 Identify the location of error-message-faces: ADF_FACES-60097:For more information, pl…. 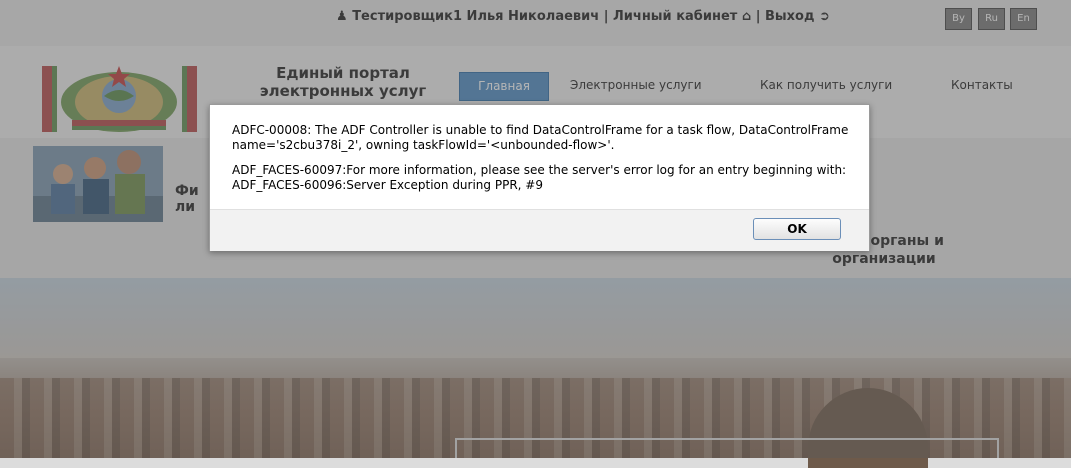
(539, 177).